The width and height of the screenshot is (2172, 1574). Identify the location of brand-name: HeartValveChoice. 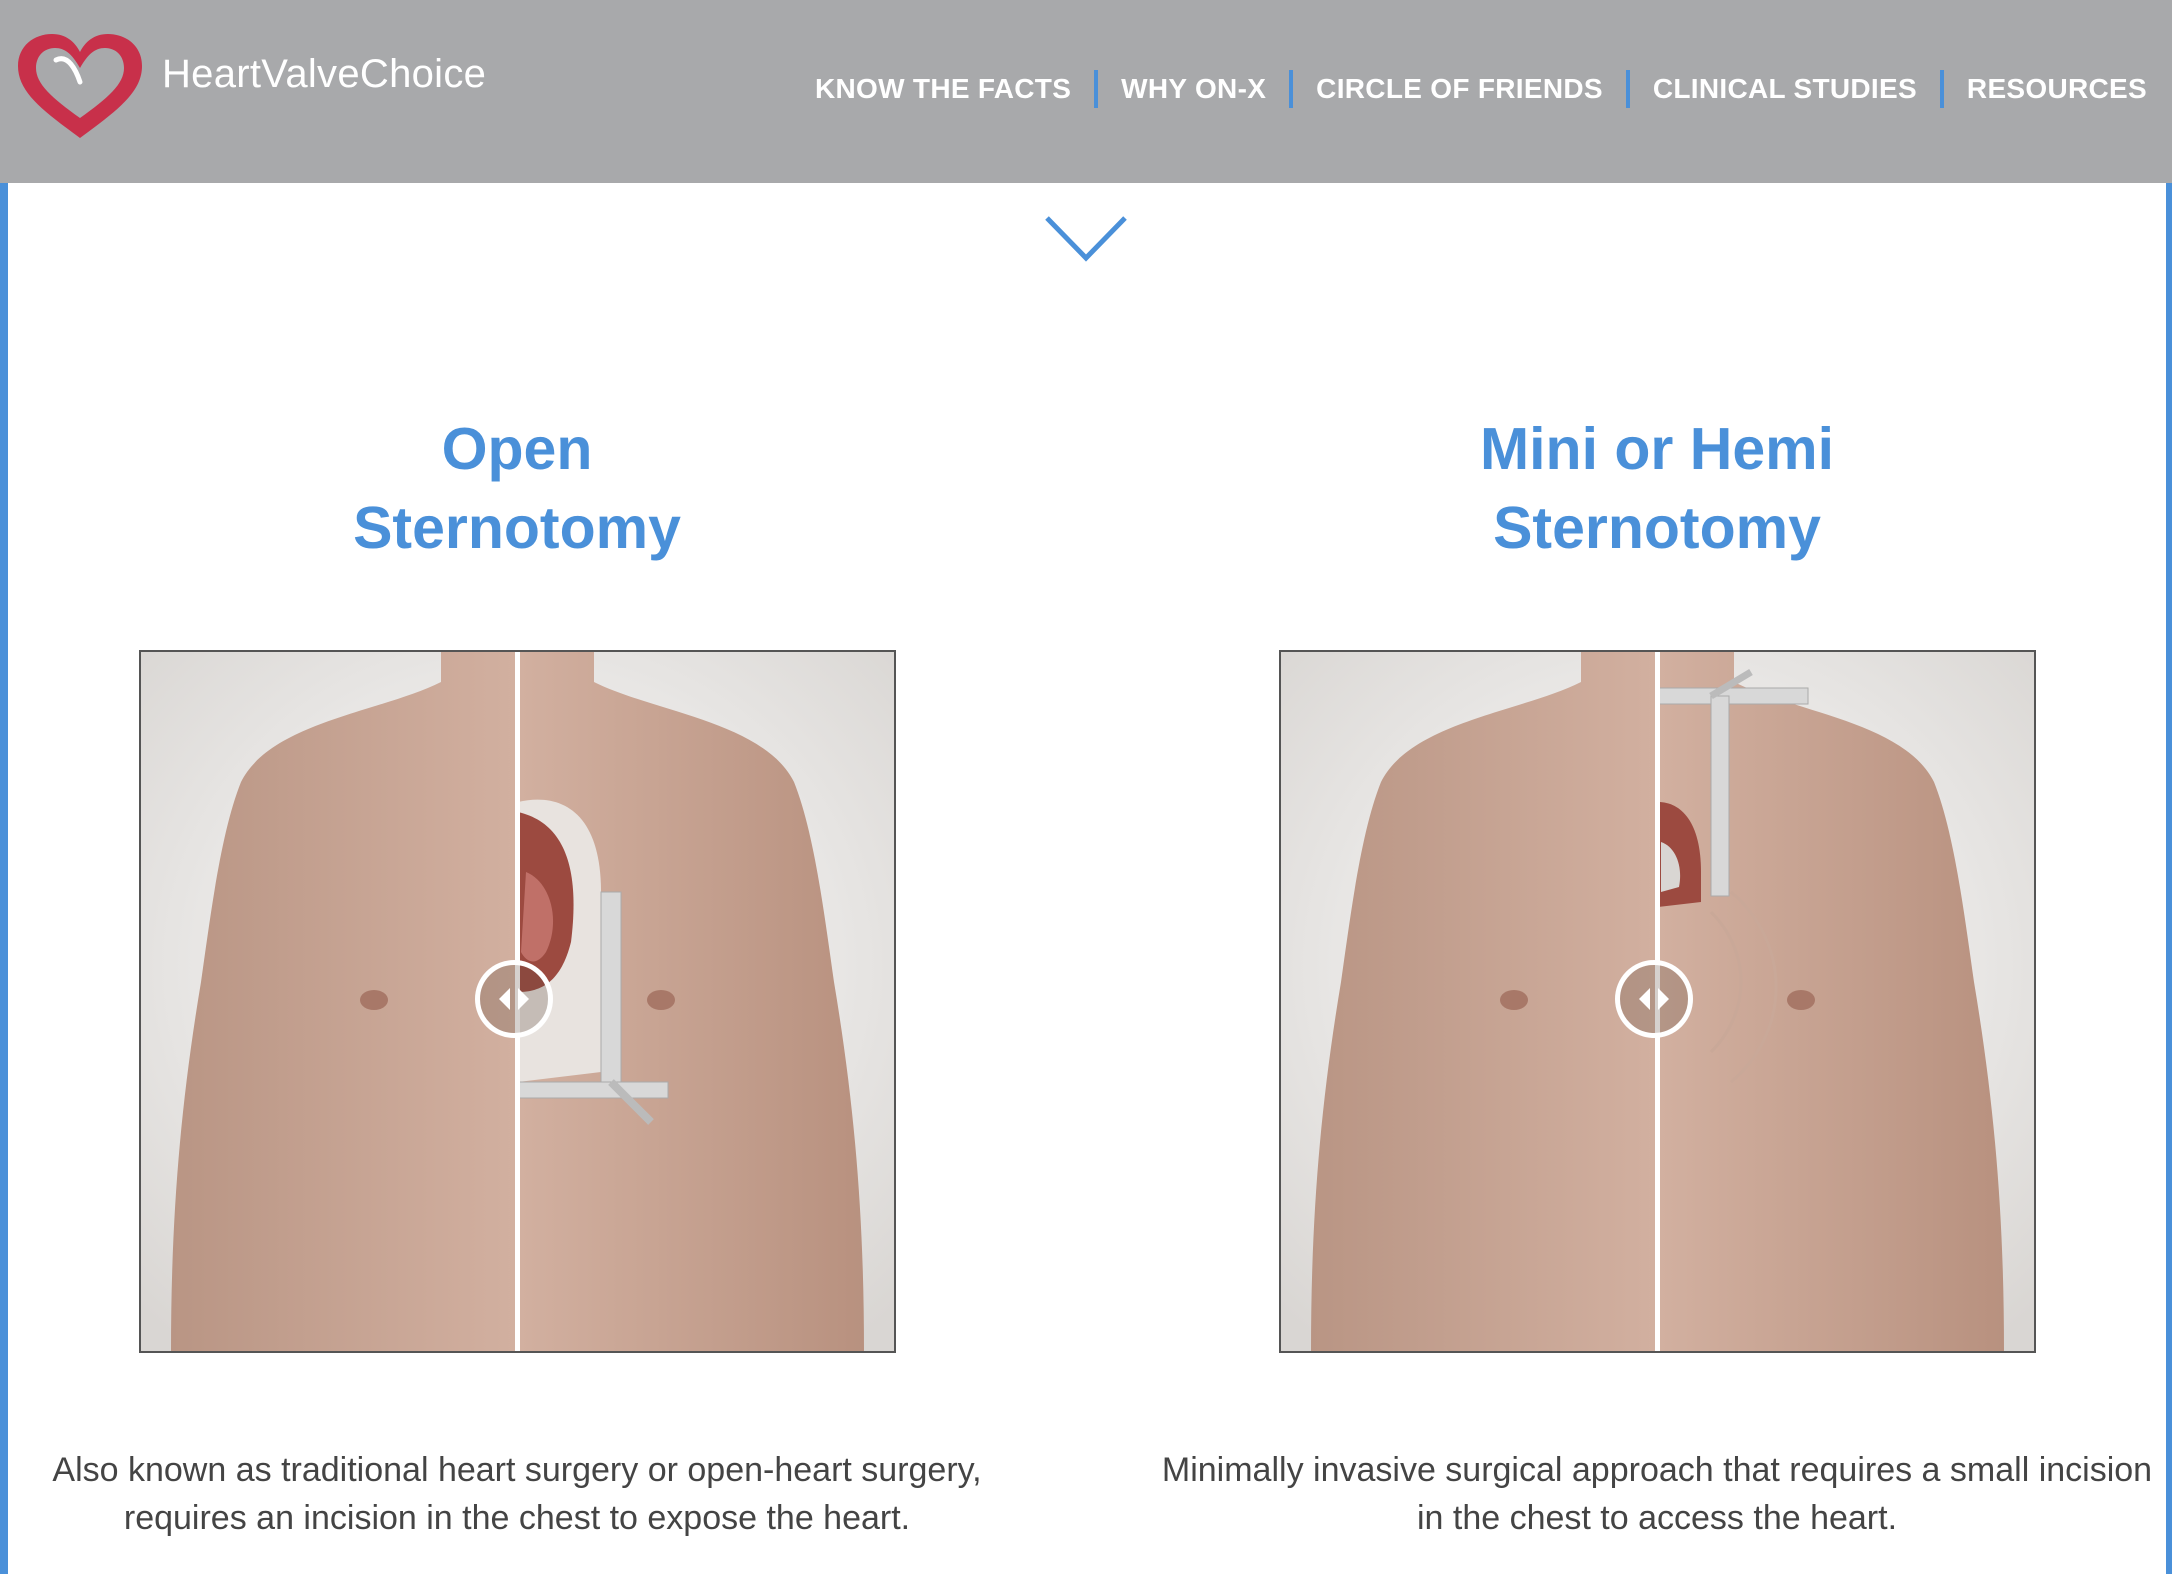
(324, 73).